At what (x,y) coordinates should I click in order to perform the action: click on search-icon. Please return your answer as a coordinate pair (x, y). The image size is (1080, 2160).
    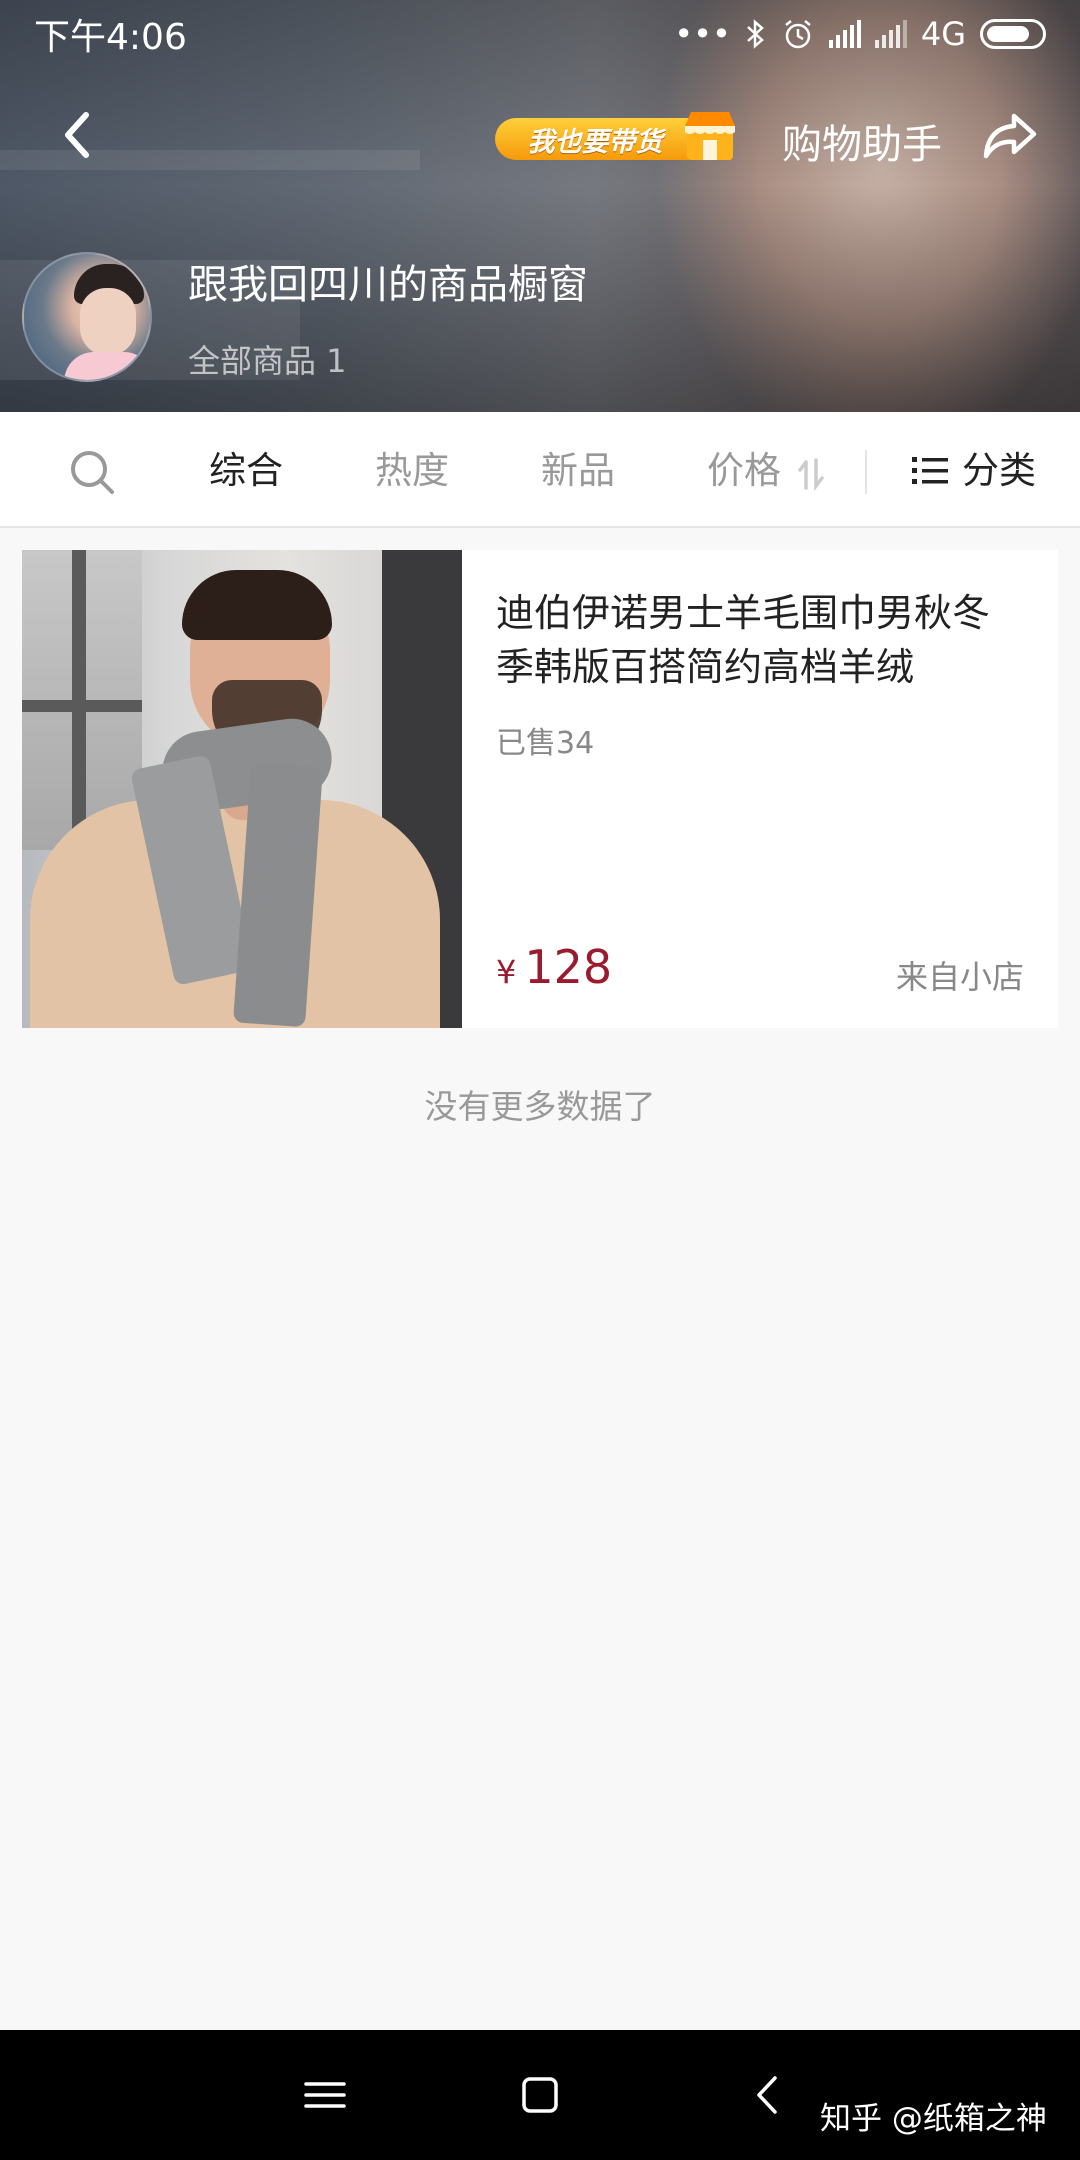
    Looking at the image, I should click on (92, 472).